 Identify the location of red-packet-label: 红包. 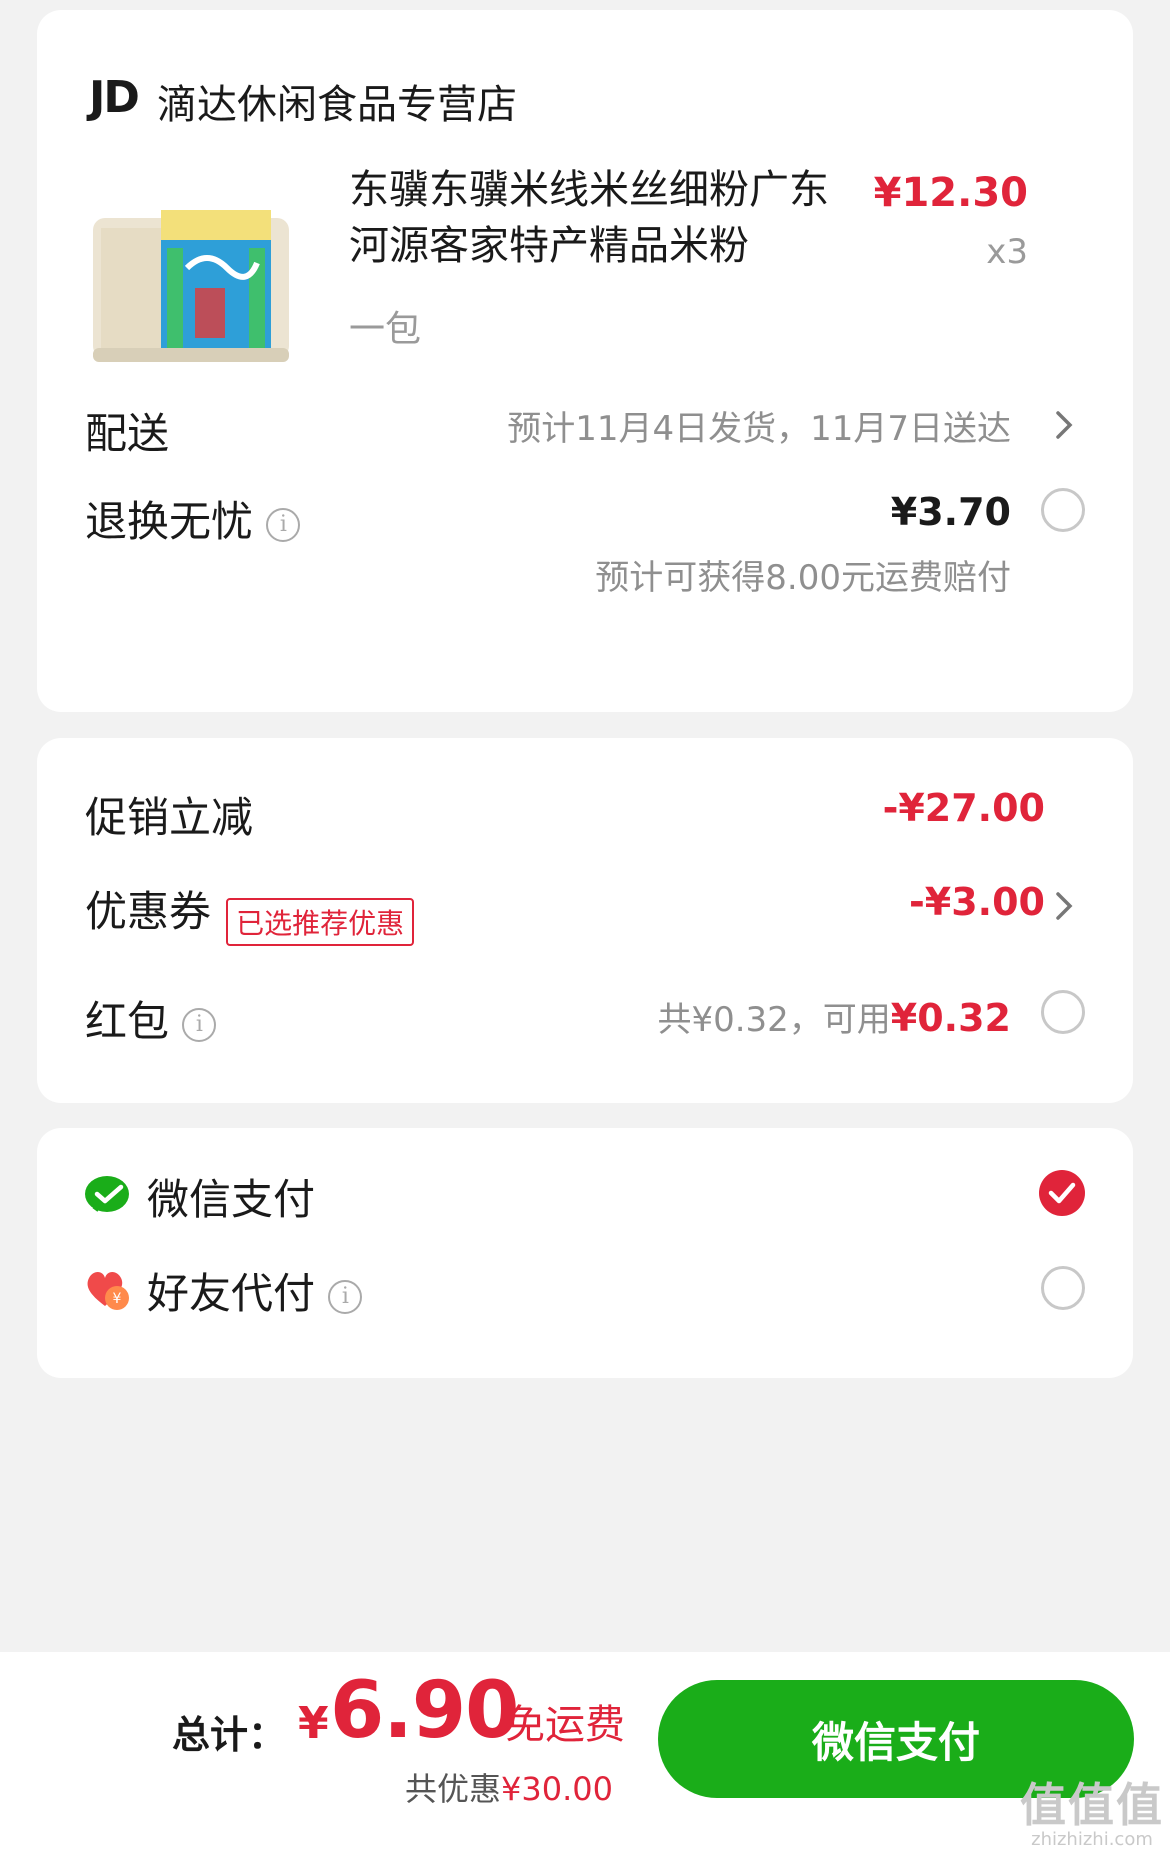
(127, 1021).